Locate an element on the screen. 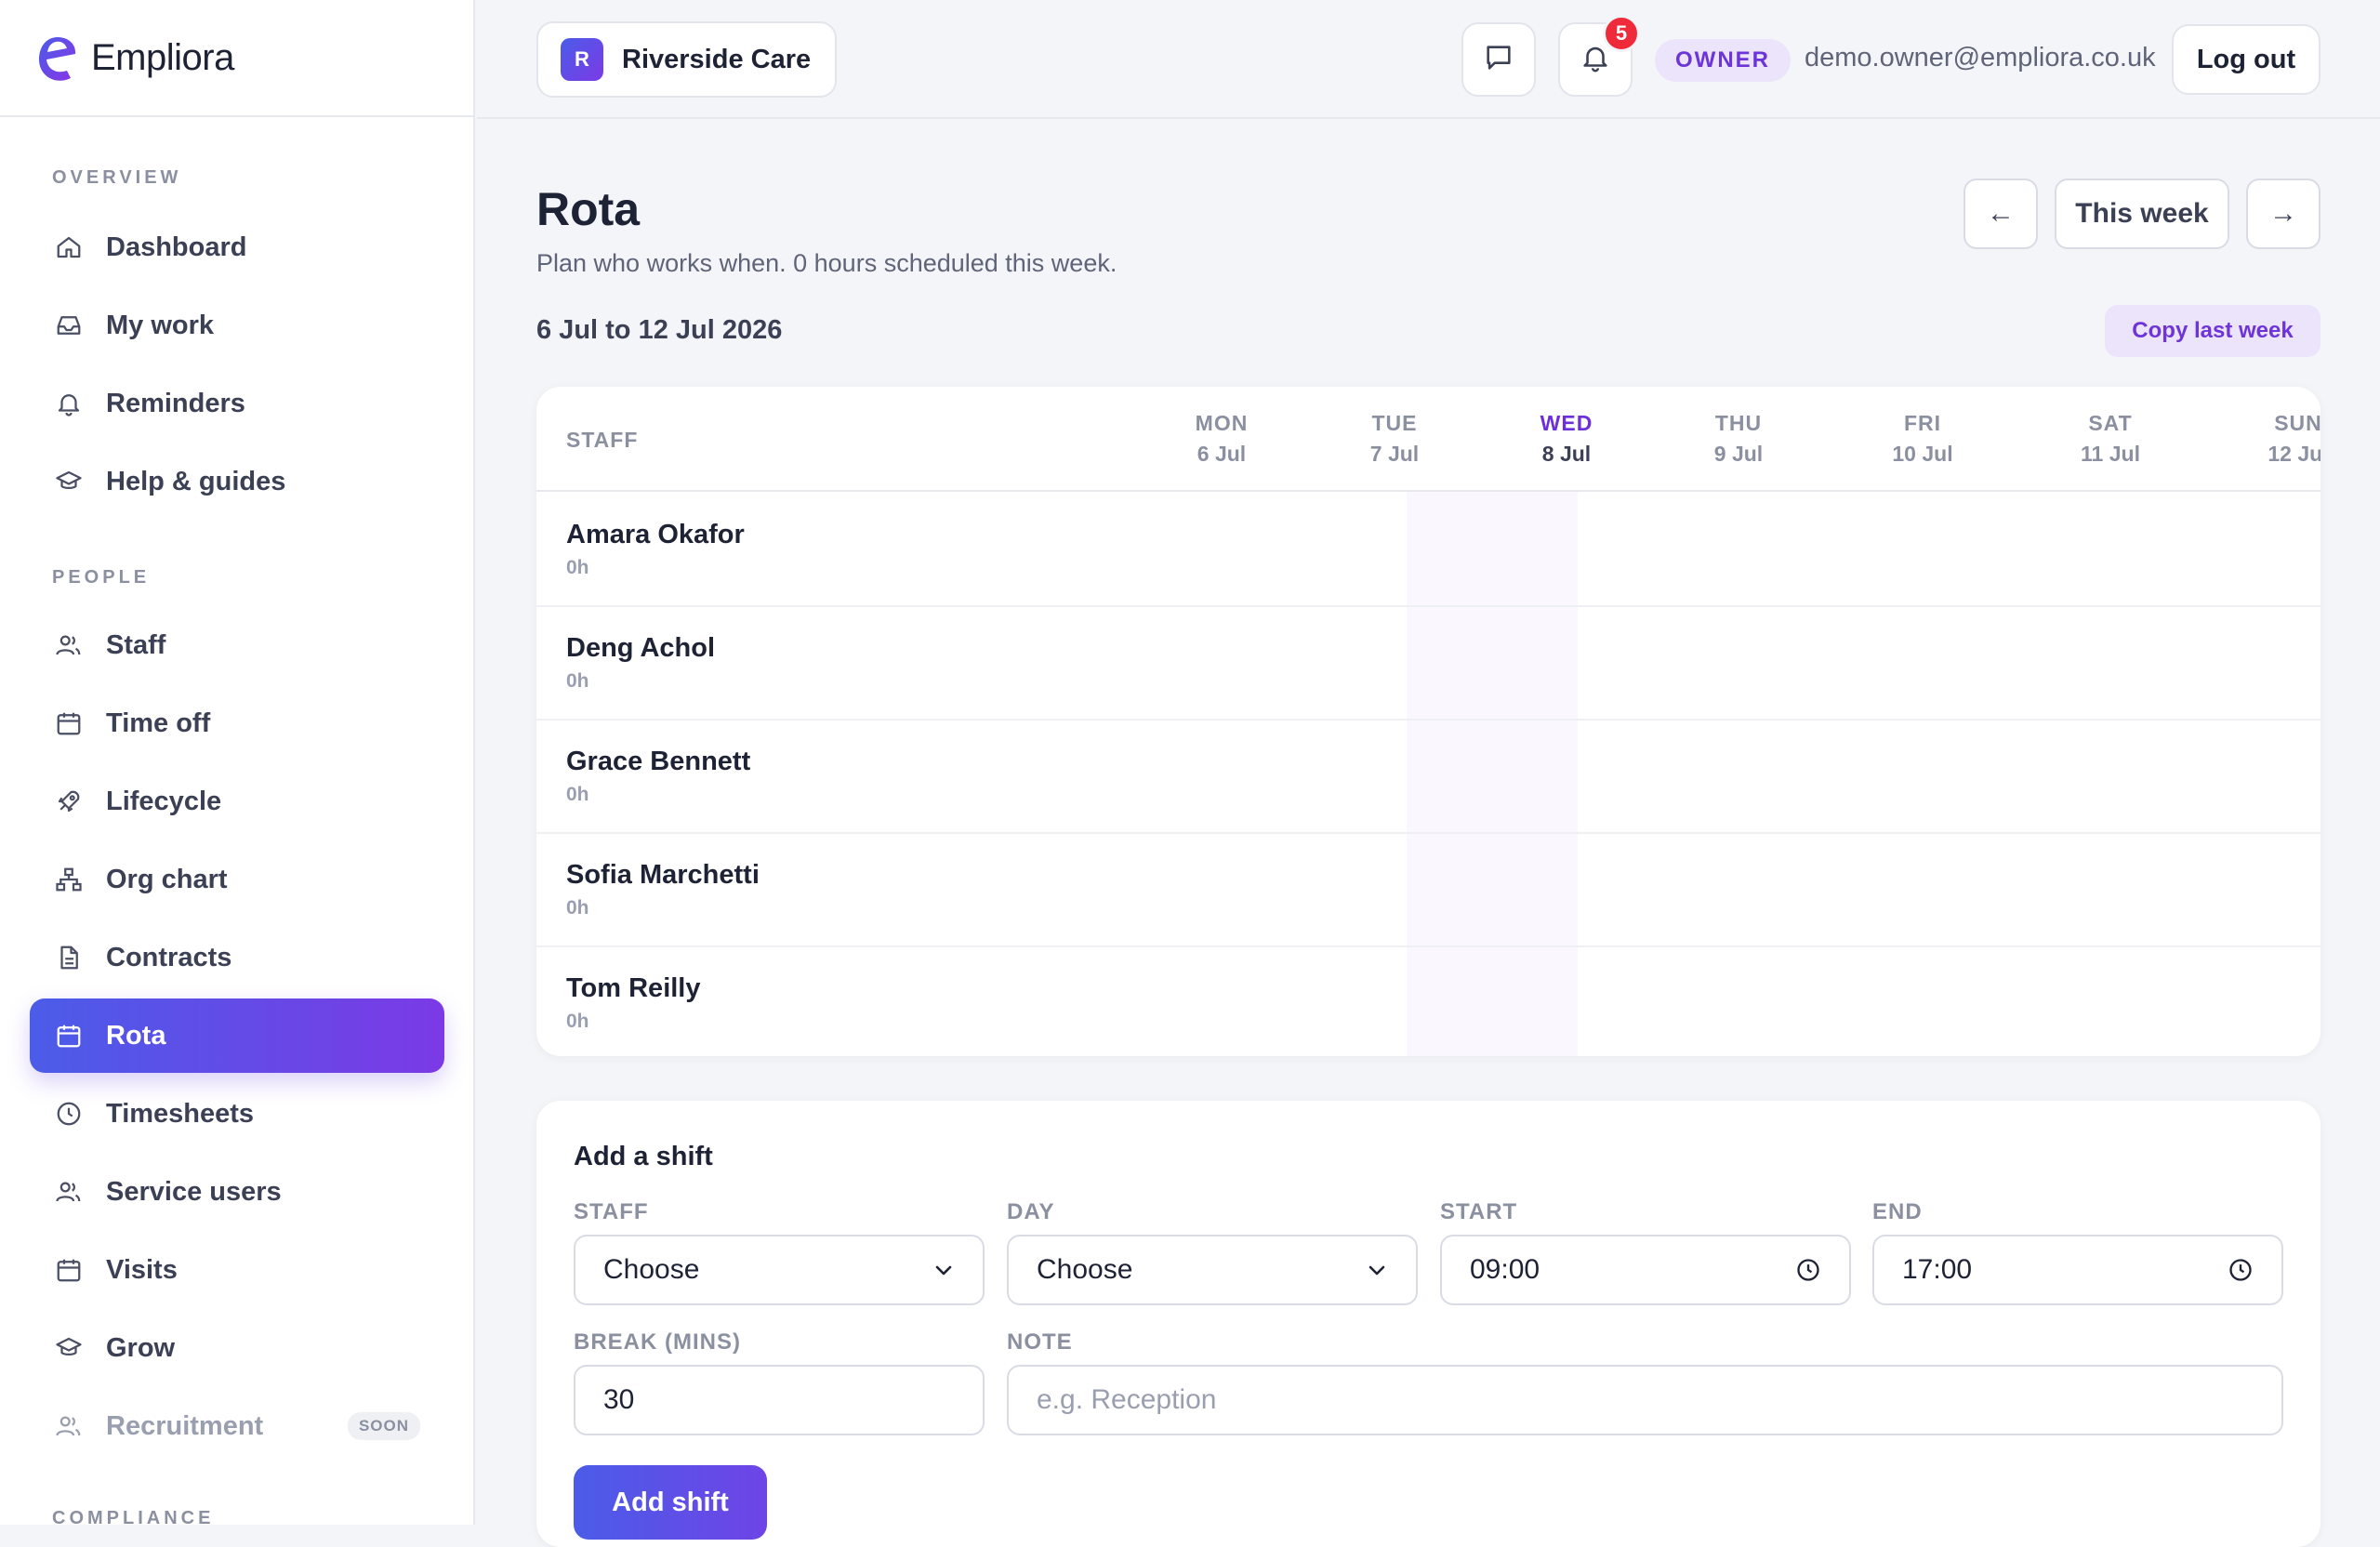 Image resolution: width=2380 pixels, height=1547 pixels. sidebar-item-label: Time off is located at coordinates (158, 722).